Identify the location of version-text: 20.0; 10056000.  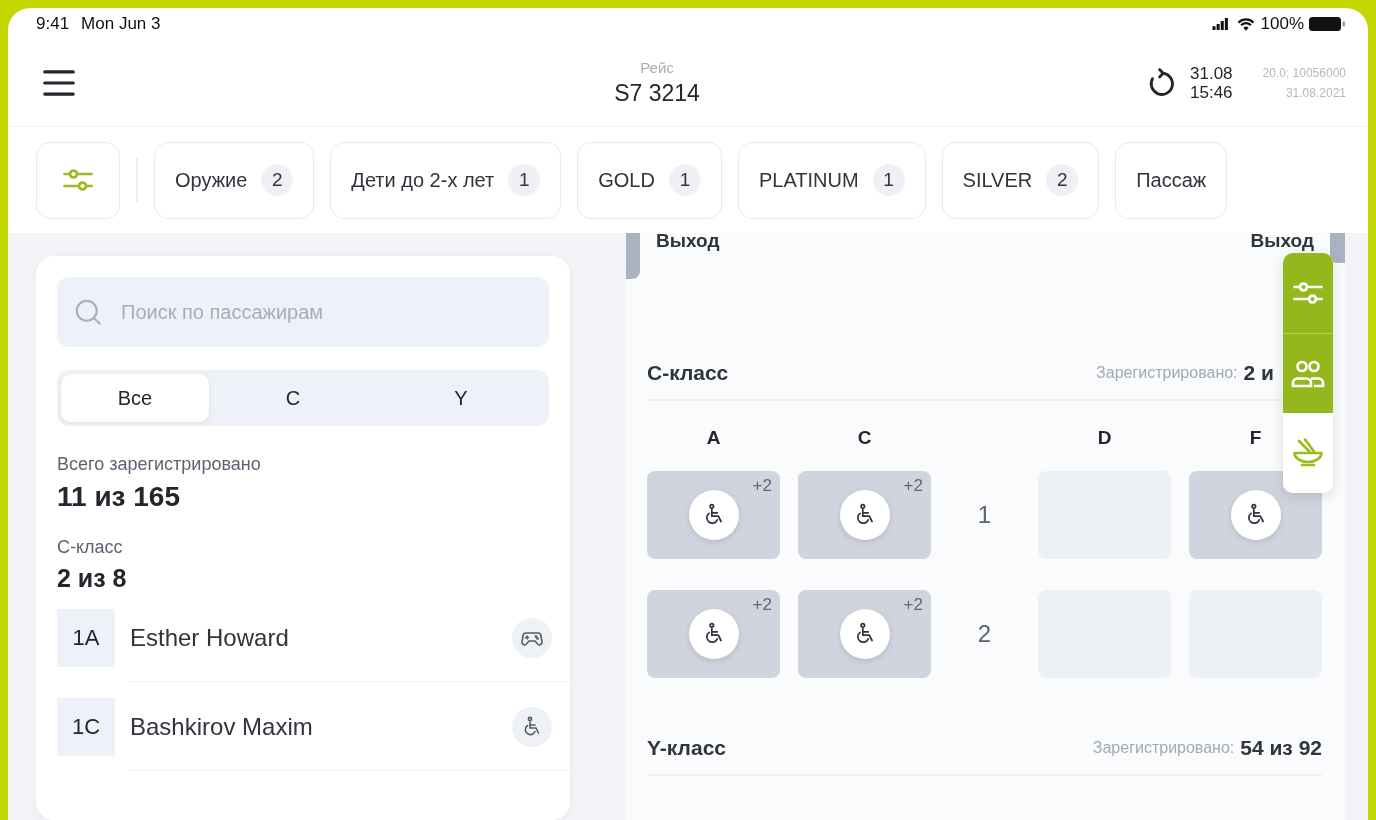
(1304, 73).